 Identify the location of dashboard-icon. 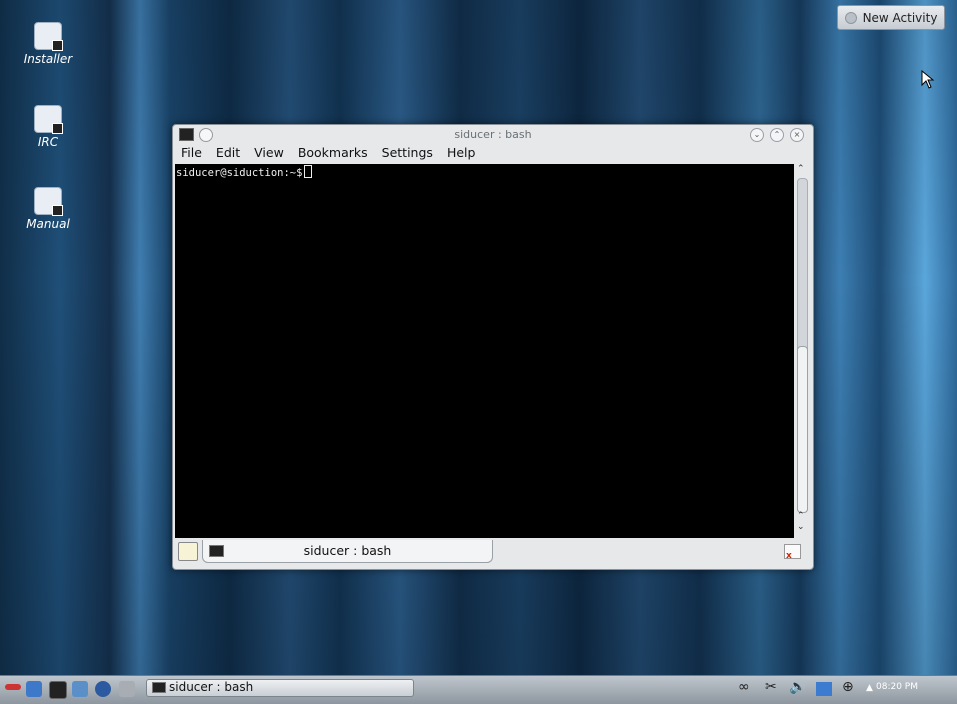
(13, 687).